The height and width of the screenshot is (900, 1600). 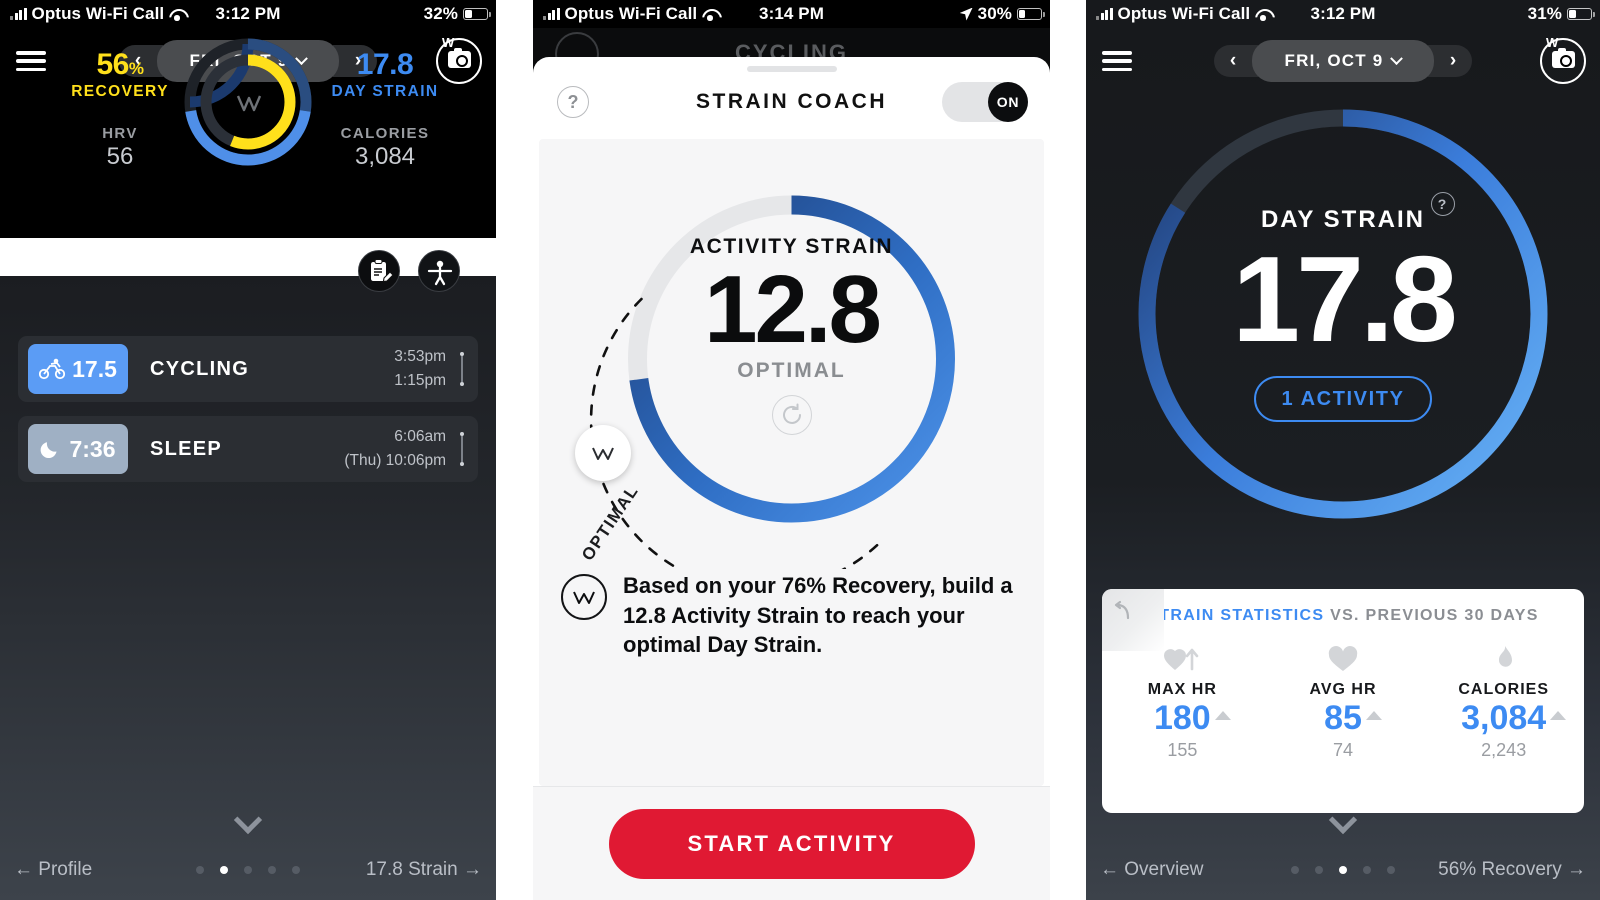 What do you see at coordinates (1353, 718) in the screenshot?
I see `stat-value: 85` at bounding box center [1353, 718].